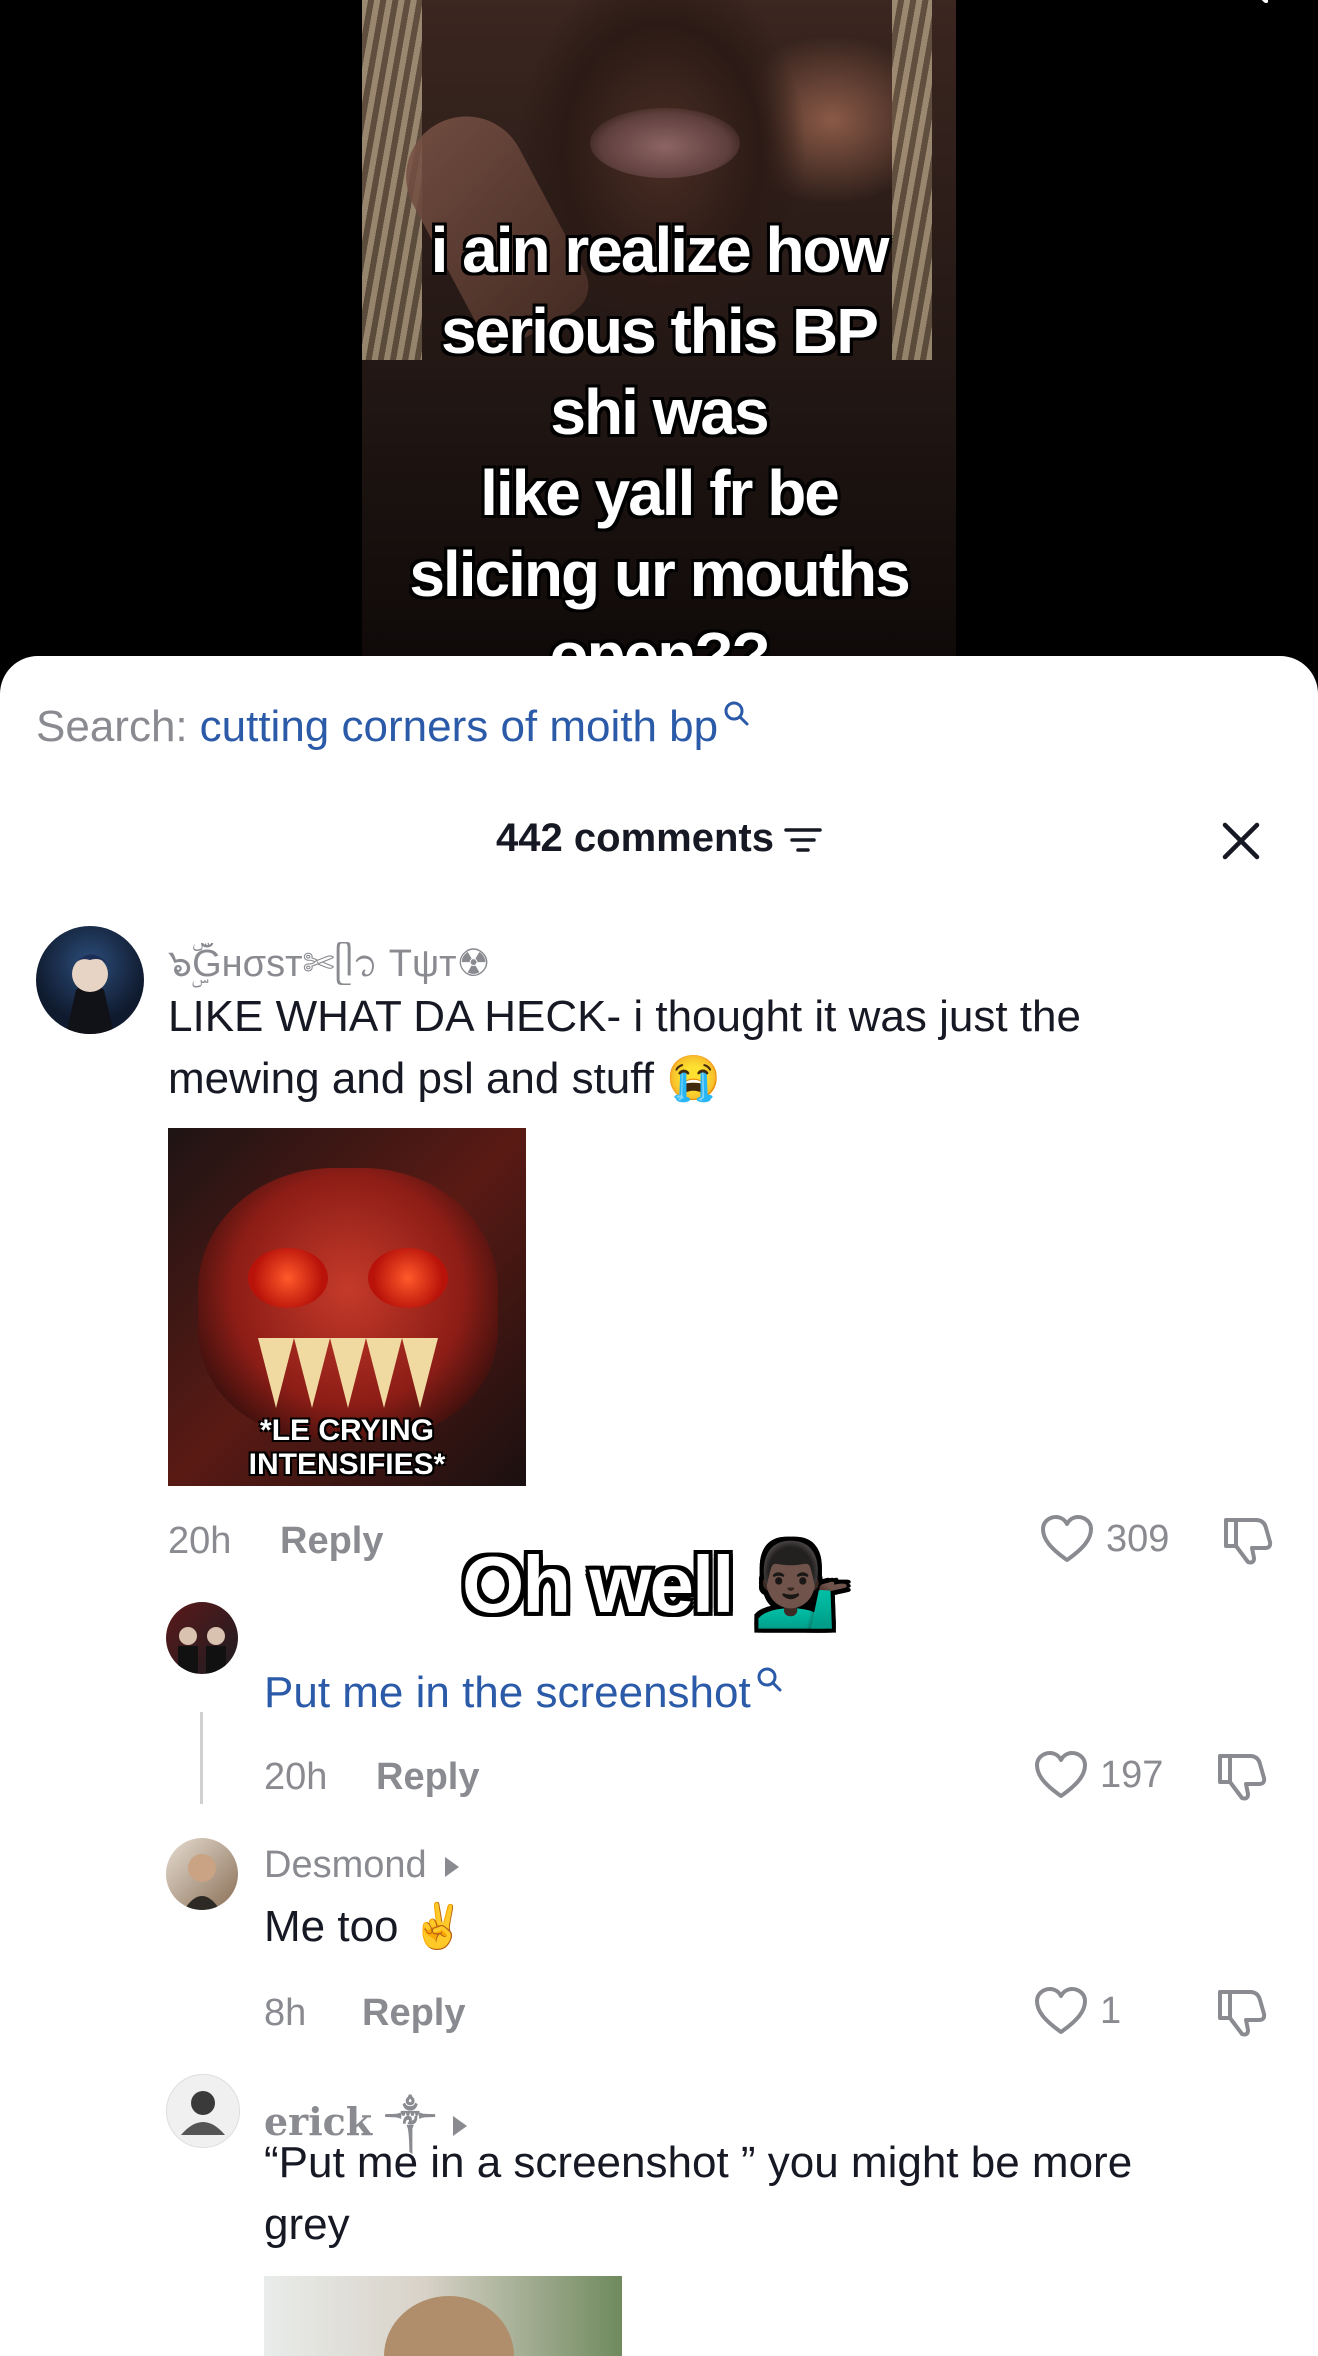  I want to click on comment-count-label: 442 comments, so click(635, 838).